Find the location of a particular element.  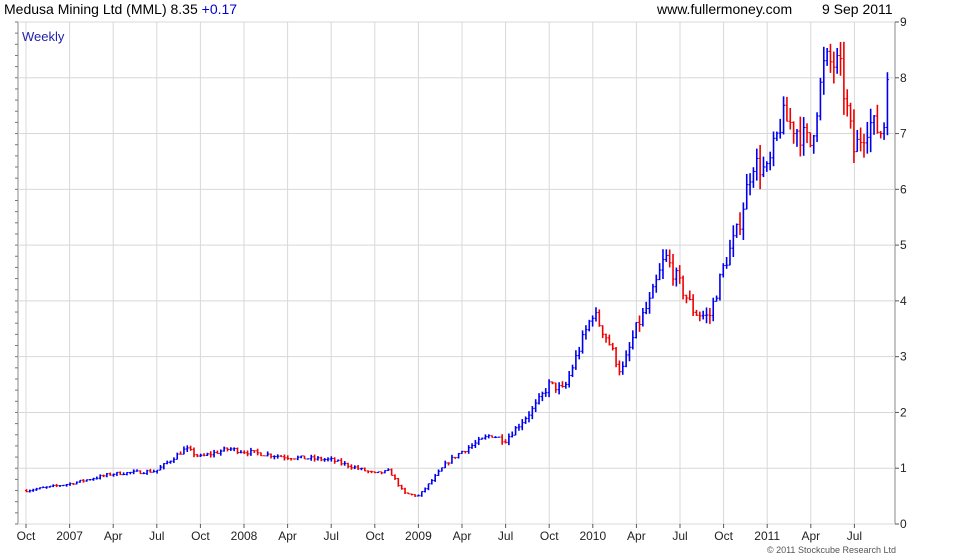

y-tick-label: 7 is located at coordinates (903, 134).